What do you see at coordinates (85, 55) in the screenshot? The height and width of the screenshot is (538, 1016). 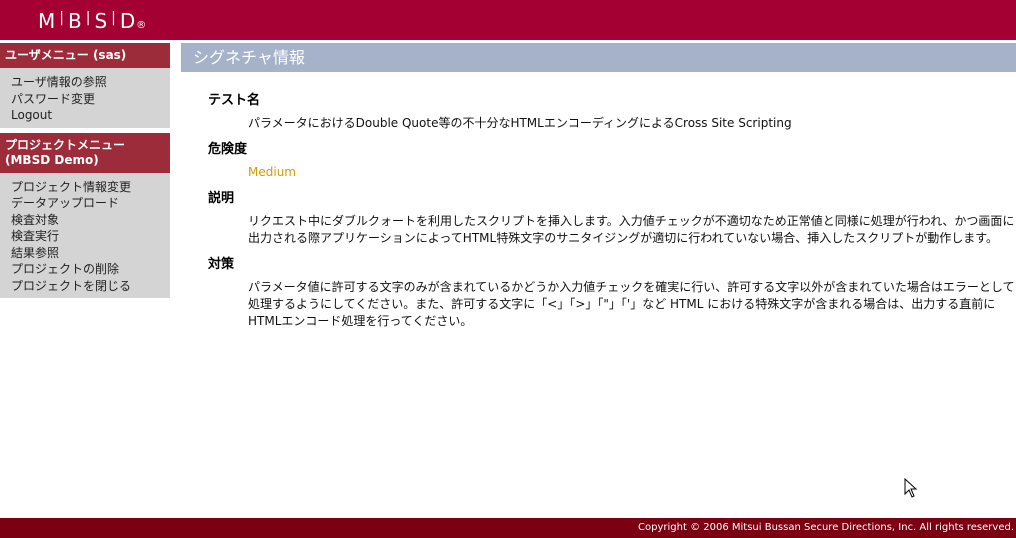 I see `user-menu-title: ユーザメニュー (sas)` at bounding box center [85, 55].